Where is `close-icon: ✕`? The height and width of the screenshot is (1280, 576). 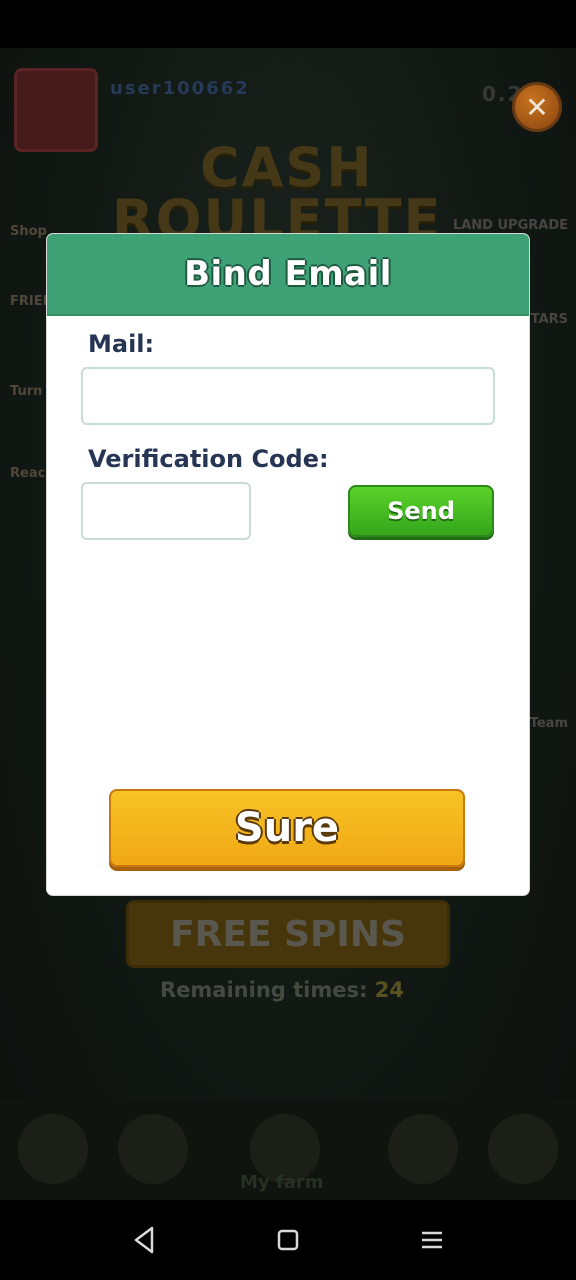 close-icon: ✕ is located at coordinates (537, 107).